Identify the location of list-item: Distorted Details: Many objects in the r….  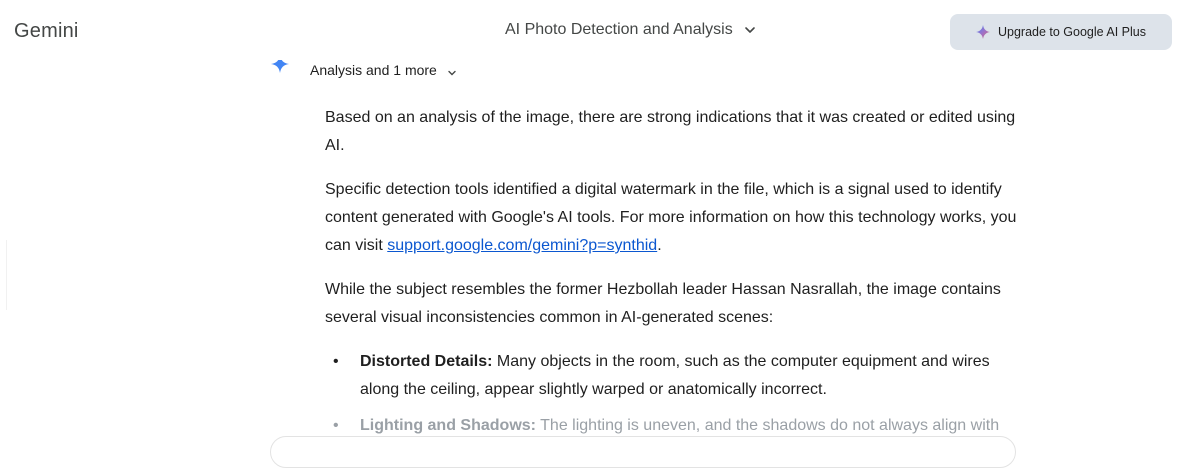
(675, 376).